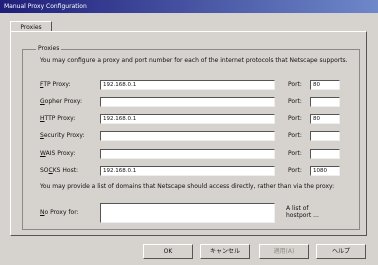  I want to click on group-title: Proxies, so click(49, 48).